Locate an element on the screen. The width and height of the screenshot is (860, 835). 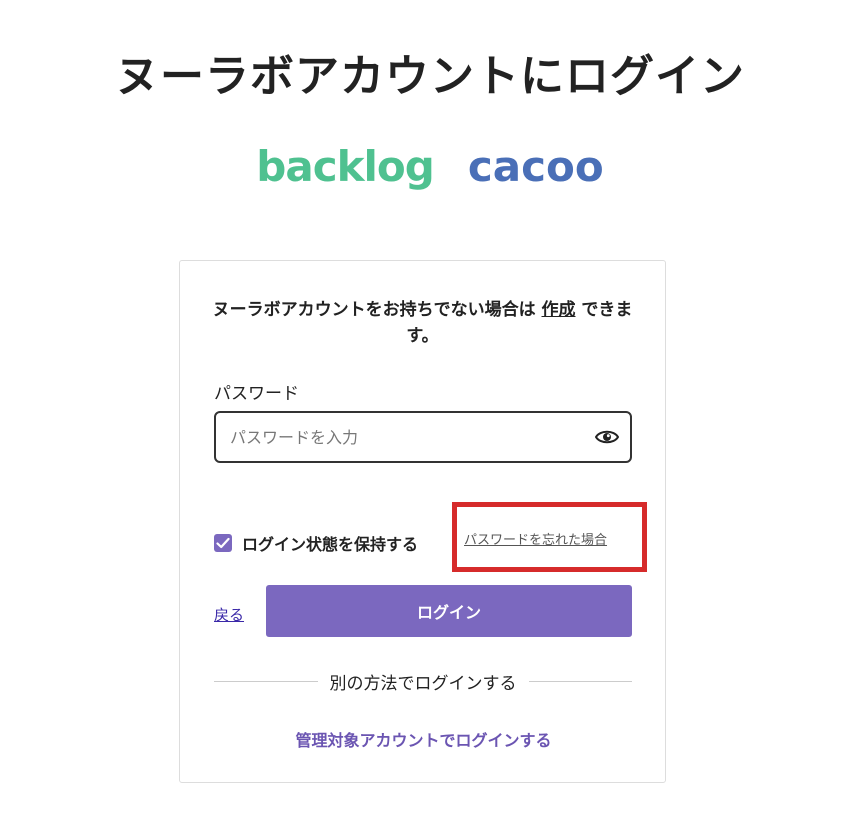
remember-checkbox is located at coordinates (223, 543).